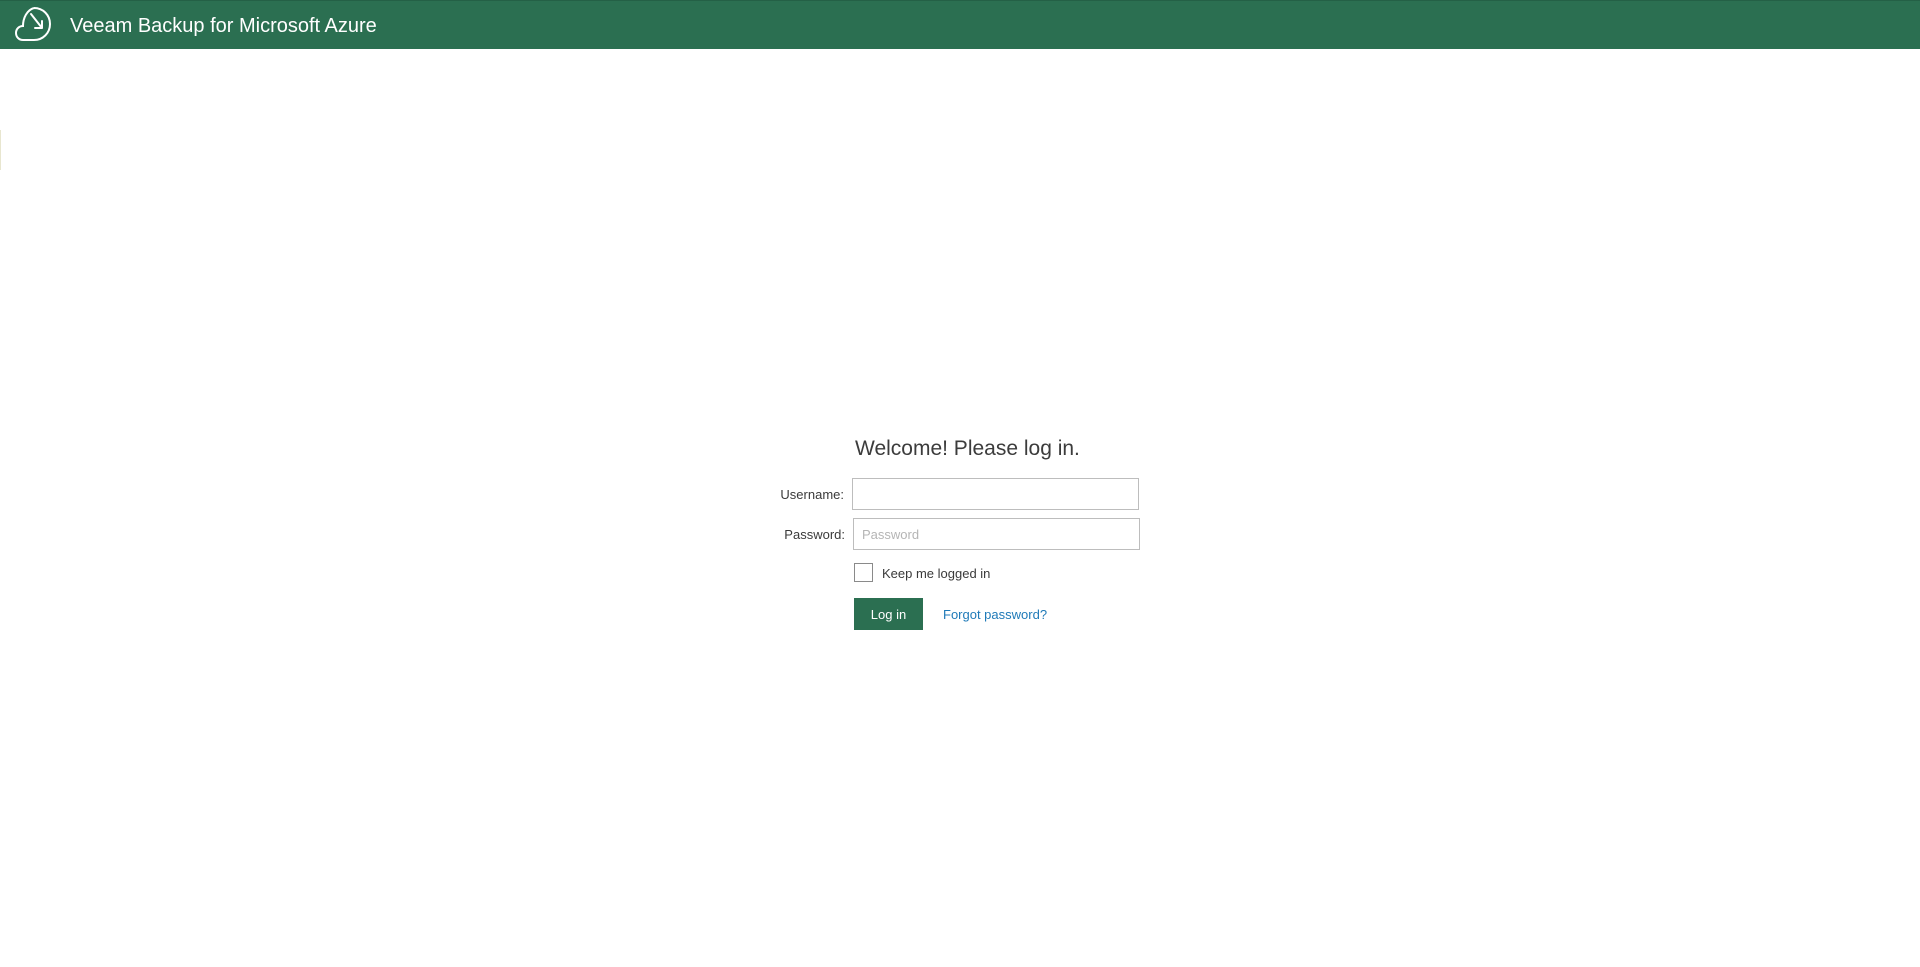  What do you see at coordinates (33, 24) in the screenshot?
I see `veeam-cloud-logo-icon` at bounding box center [33, 24].